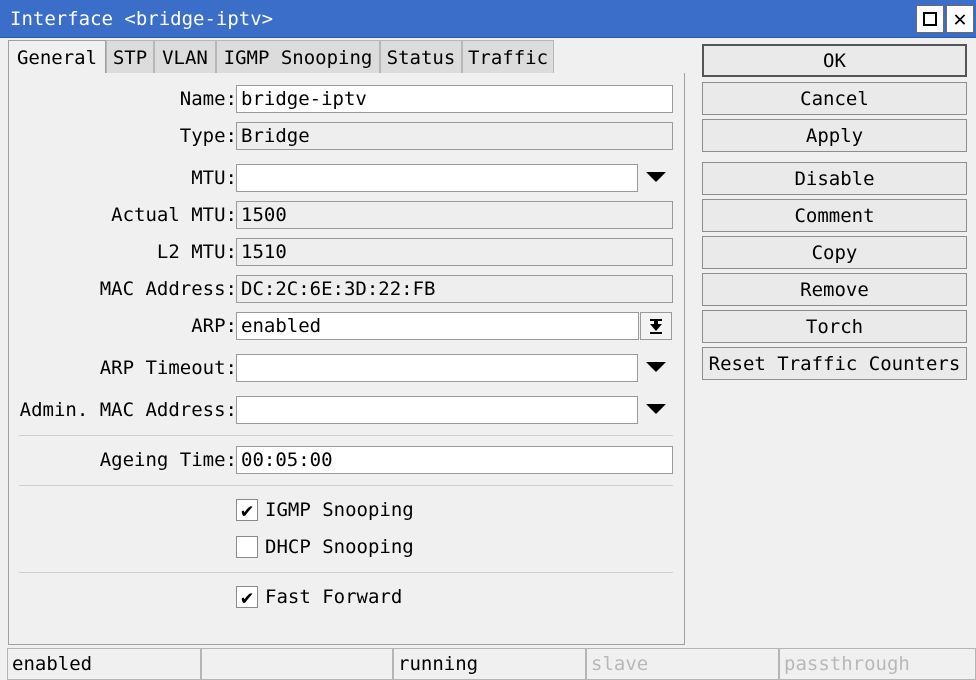  I want to click on apply-button: Apply, so click(834, 135).